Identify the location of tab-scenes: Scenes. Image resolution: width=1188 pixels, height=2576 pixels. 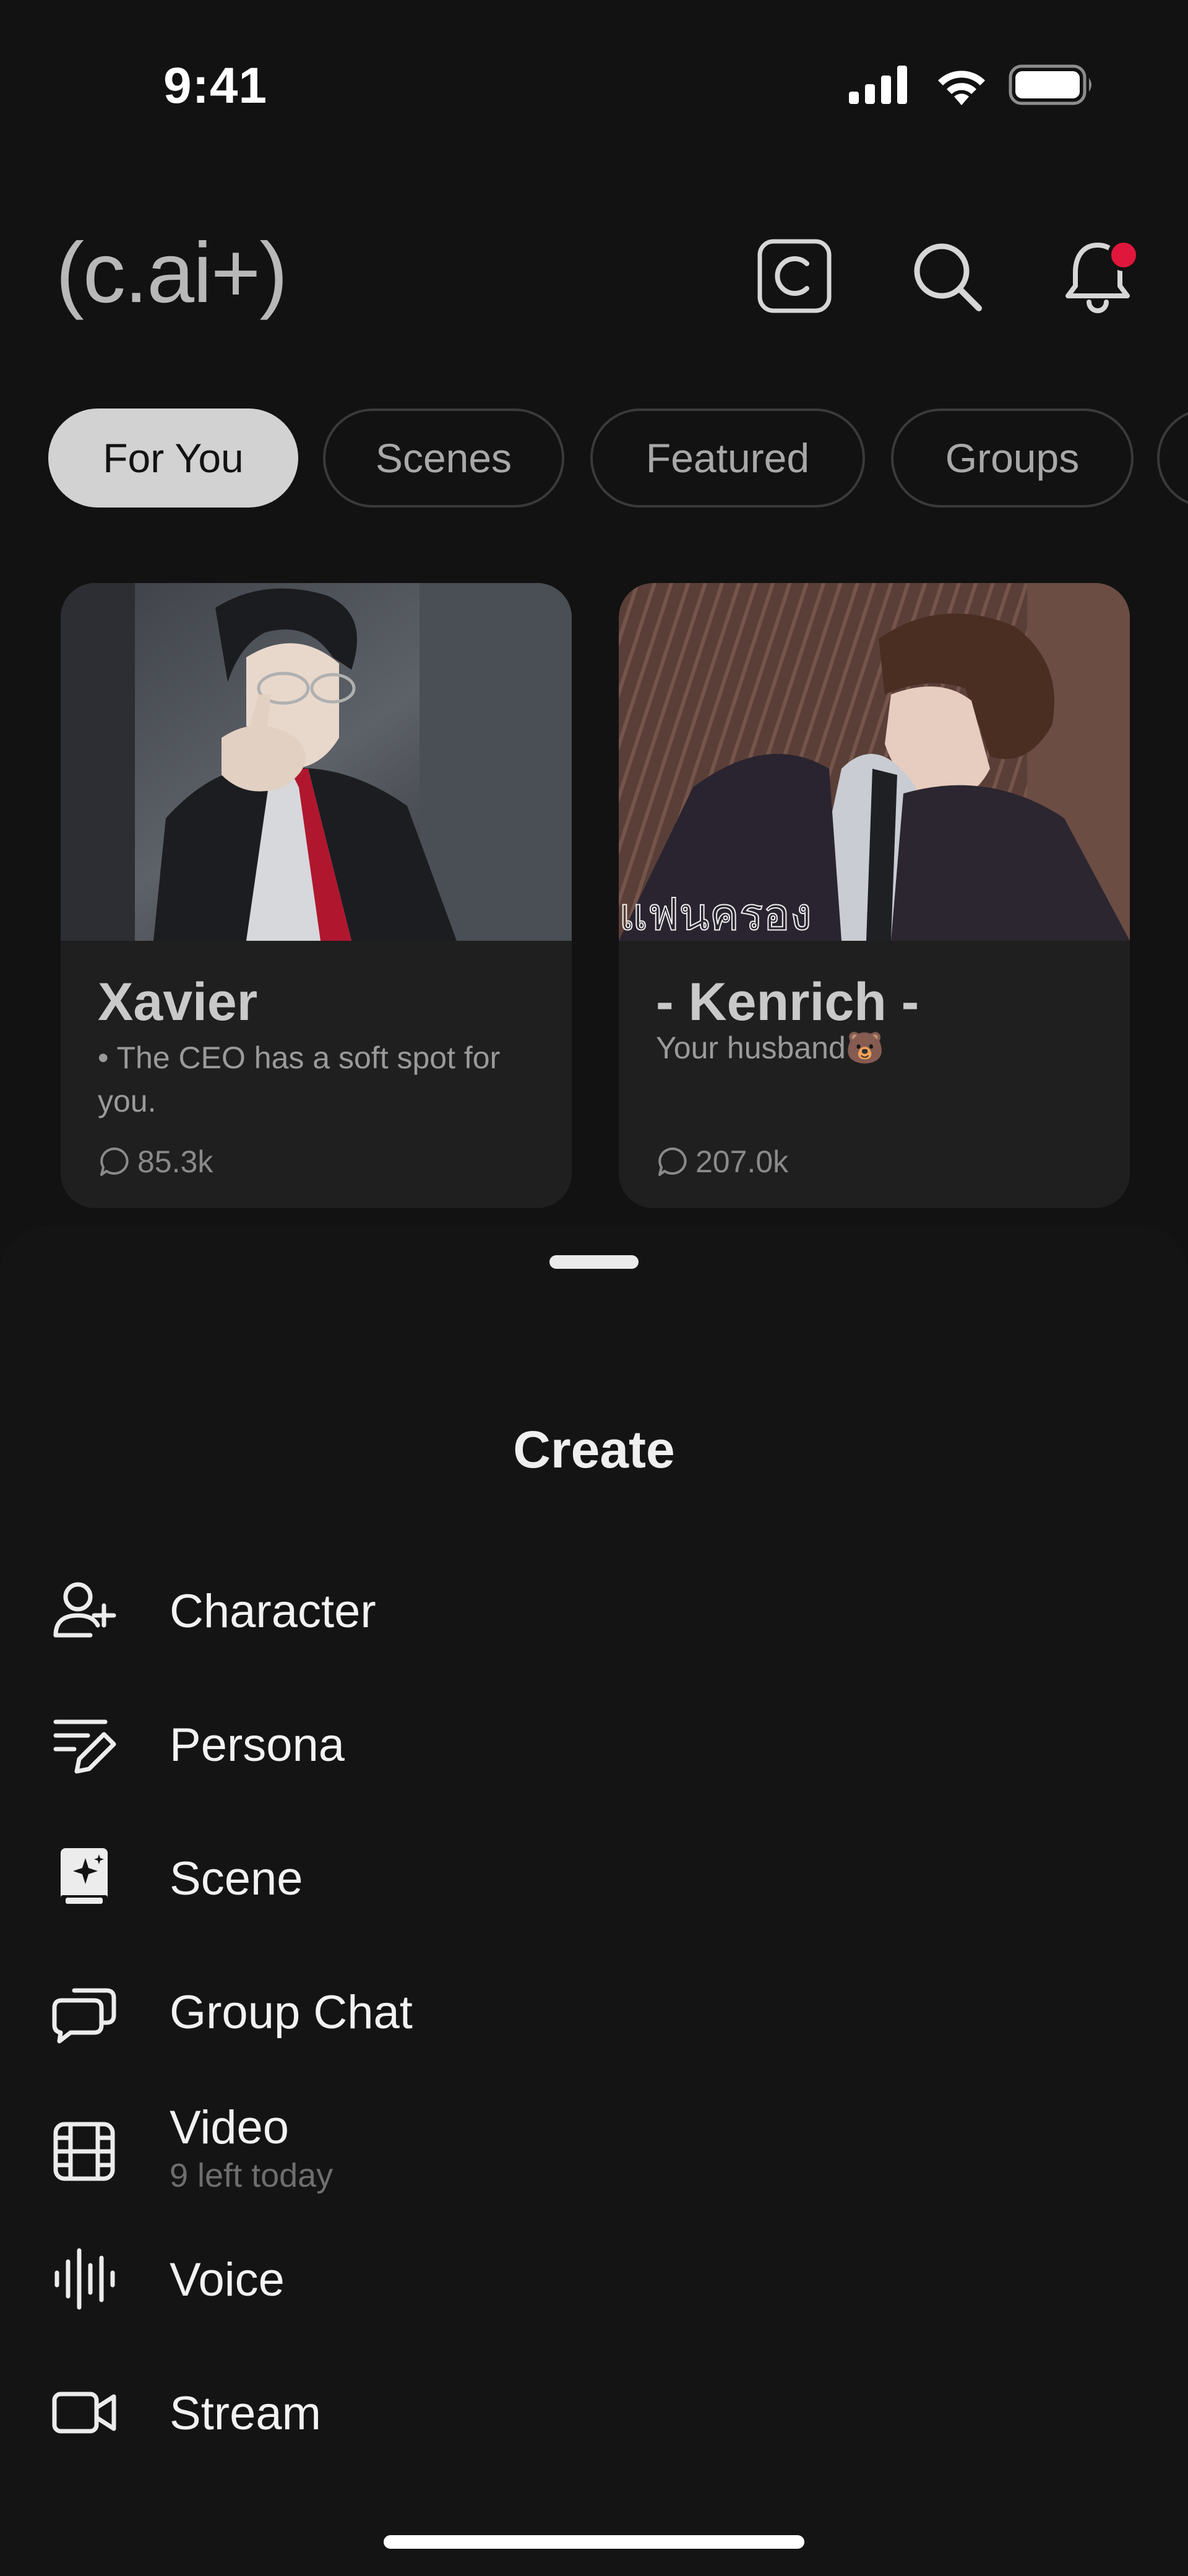
(444, 458).